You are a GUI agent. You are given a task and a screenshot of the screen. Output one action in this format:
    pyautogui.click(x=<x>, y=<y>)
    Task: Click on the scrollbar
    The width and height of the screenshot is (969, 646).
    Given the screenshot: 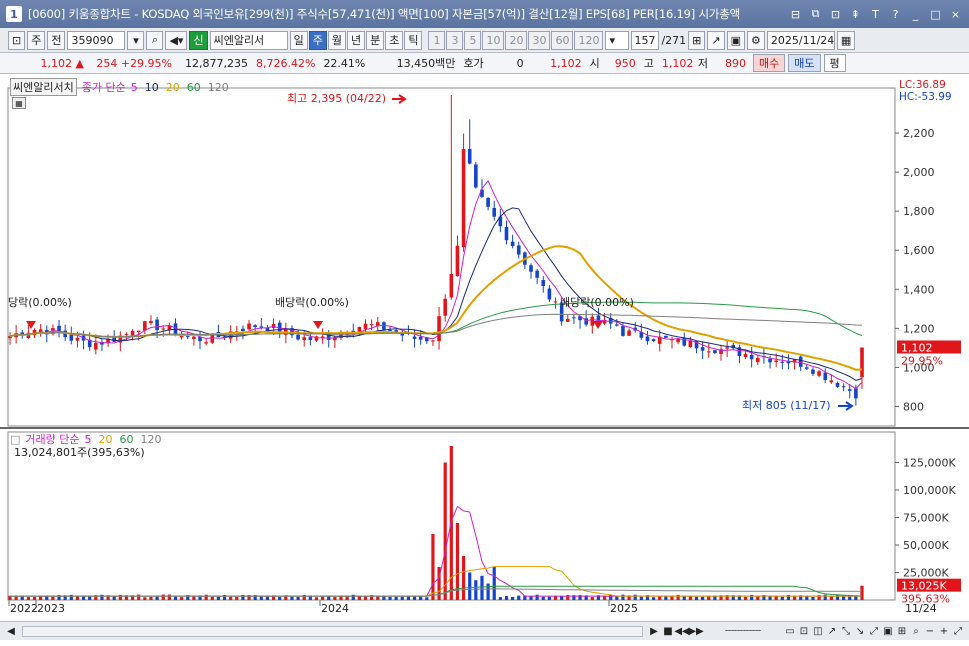 What is the action you would take?
    pyautogui.click(x=332, y=631)
    